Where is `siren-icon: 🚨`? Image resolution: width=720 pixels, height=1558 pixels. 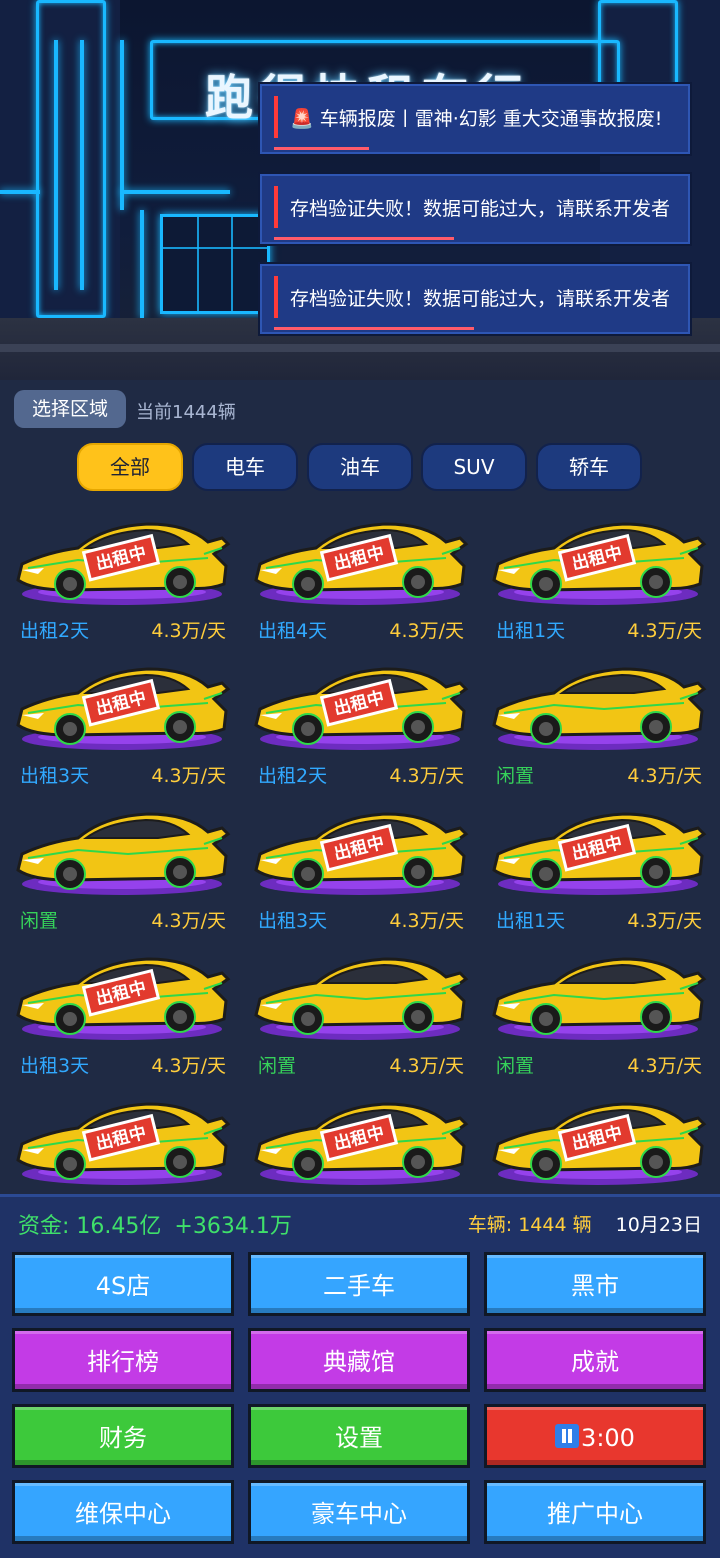
siren-icon: 🚨 is located at coordinates (302, 119).